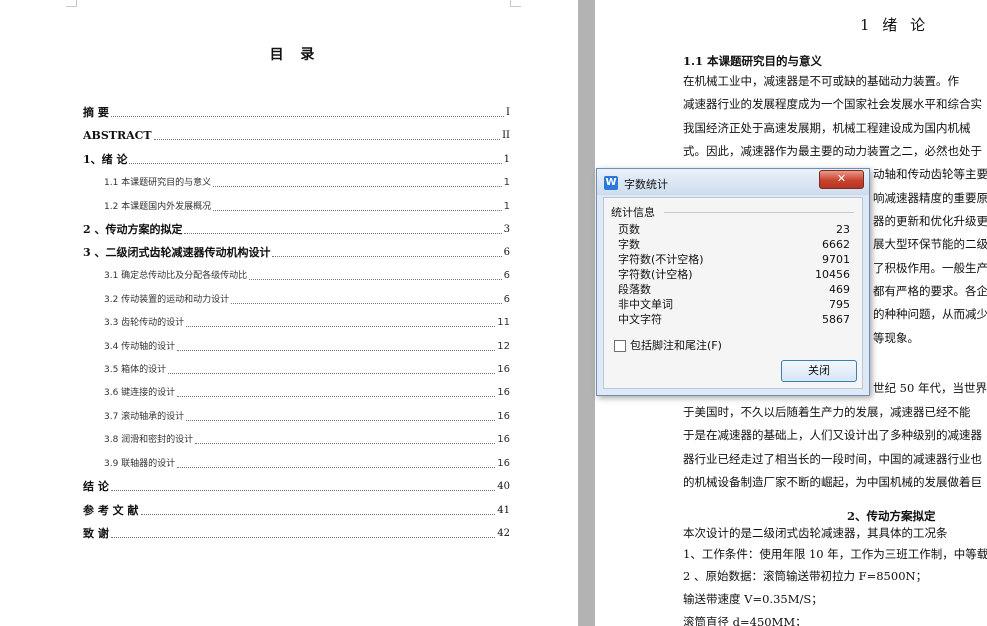  What do you see at coordinates (296, 486) in the screenshot?
I see `toc-entry: 结 论 40` at bounding box center [296, 486].